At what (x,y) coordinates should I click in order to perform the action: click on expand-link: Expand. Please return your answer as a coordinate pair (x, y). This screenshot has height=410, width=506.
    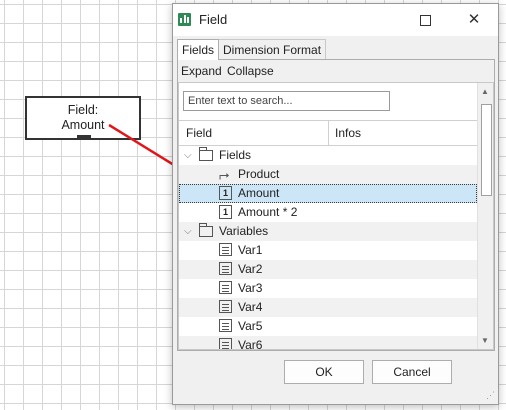
    Looking at the image, I should click on (201, 71).